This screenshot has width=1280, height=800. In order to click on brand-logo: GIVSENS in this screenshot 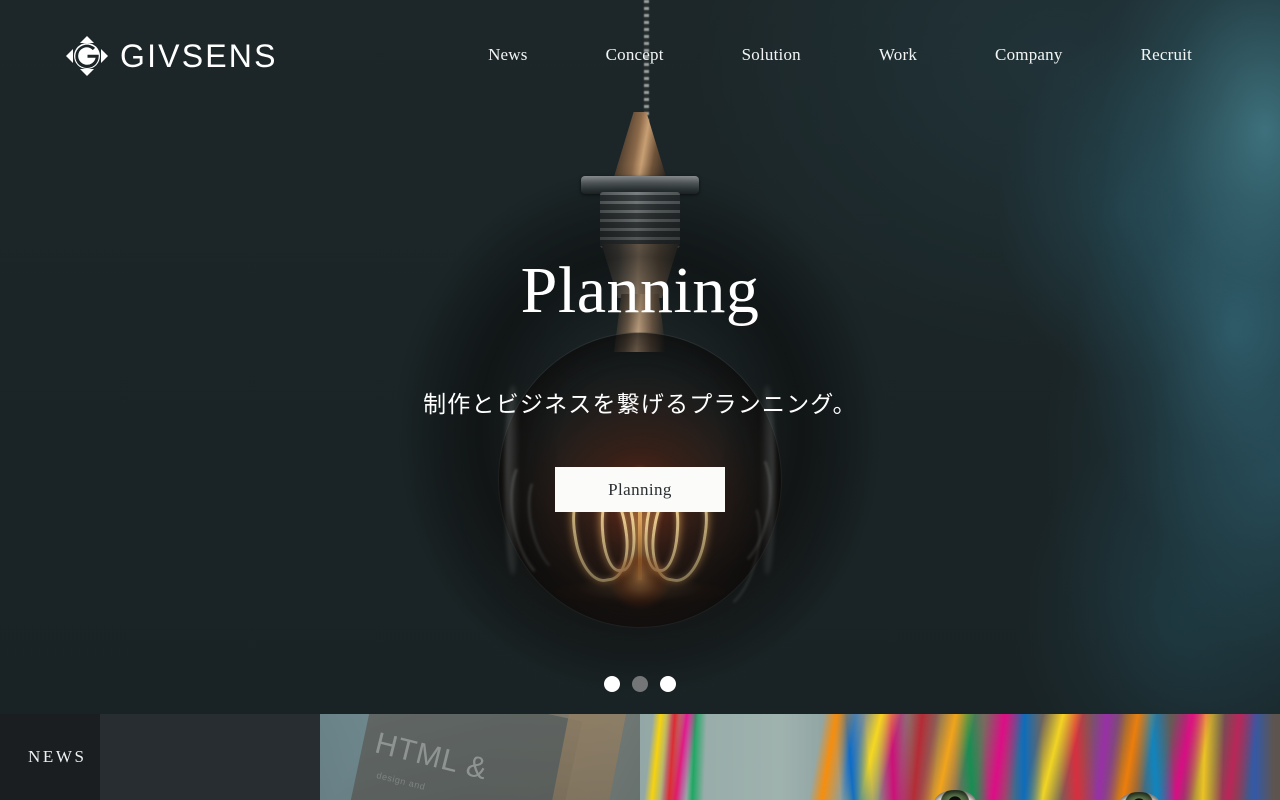, I will do `click(172, 56)`.